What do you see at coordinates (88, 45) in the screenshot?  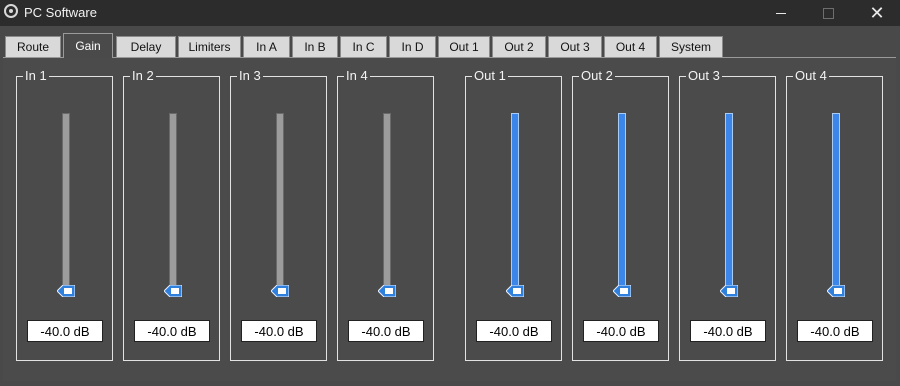 I see `tab-gain: Gain` at bounding box center [88, 45].